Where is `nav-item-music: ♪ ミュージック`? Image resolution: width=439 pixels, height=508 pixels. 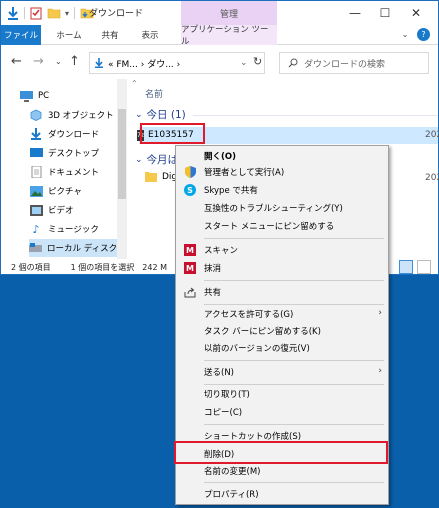 nav-item-music: ♪ ミュージック is located at coordinates (64, 229).